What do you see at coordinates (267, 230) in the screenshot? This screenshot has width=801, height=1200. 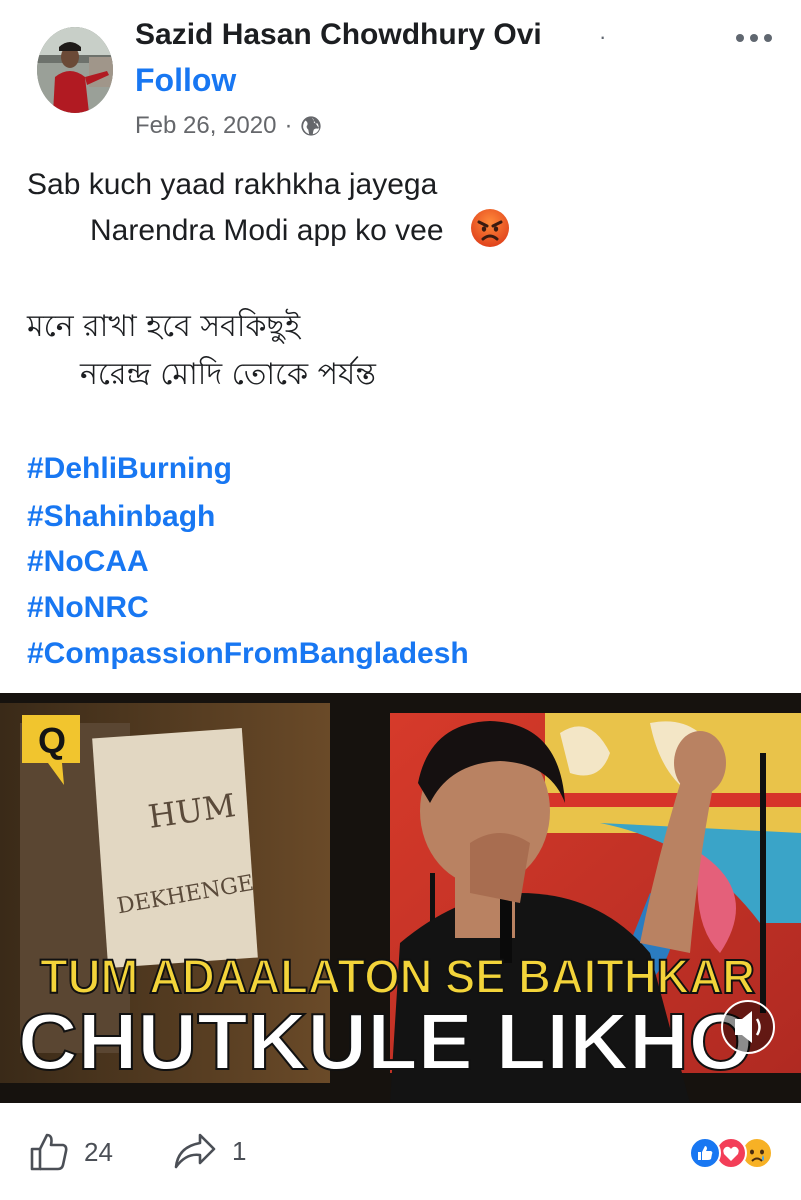 I see `post-text-line-content: Narendra Modi app ko vee` at bounding box center [267, 230].